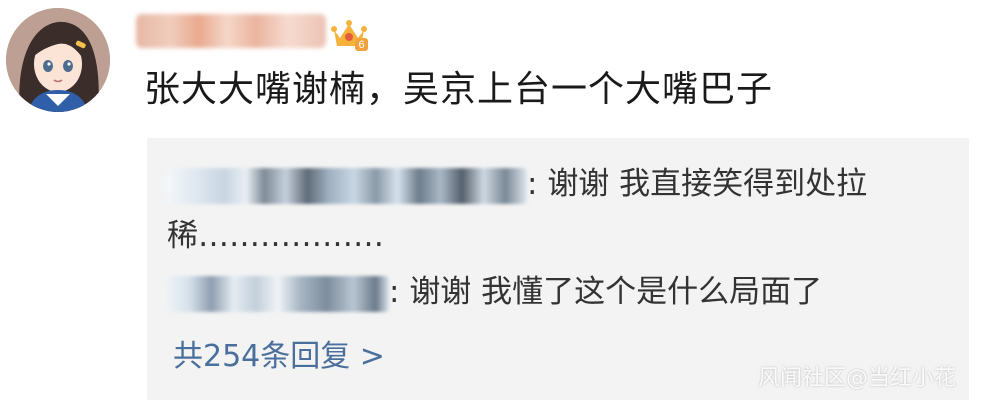  Describe the element at coordinates (279, 357) in the screenshot. I see `view-all-replies-link: 共254条回复 >` at that location.